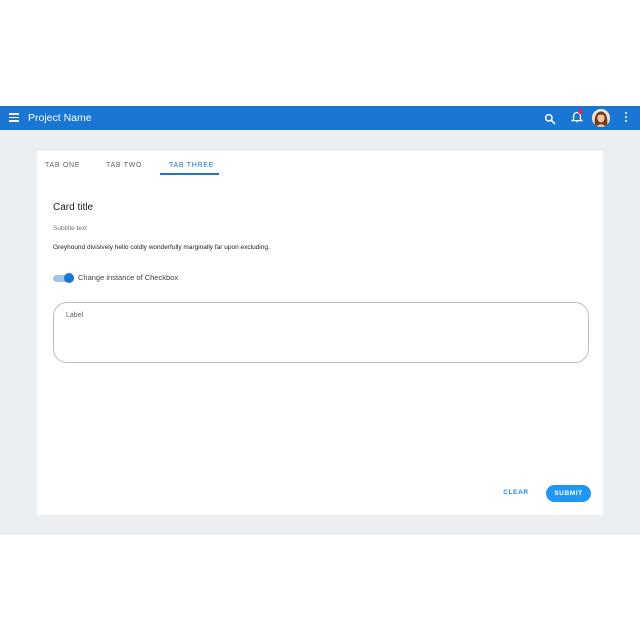 The width and height of the screenshot is (640, 640). Describe the element at coordinates (75, 315) in the screenshot. I see `text-field-label: Label` at that location.